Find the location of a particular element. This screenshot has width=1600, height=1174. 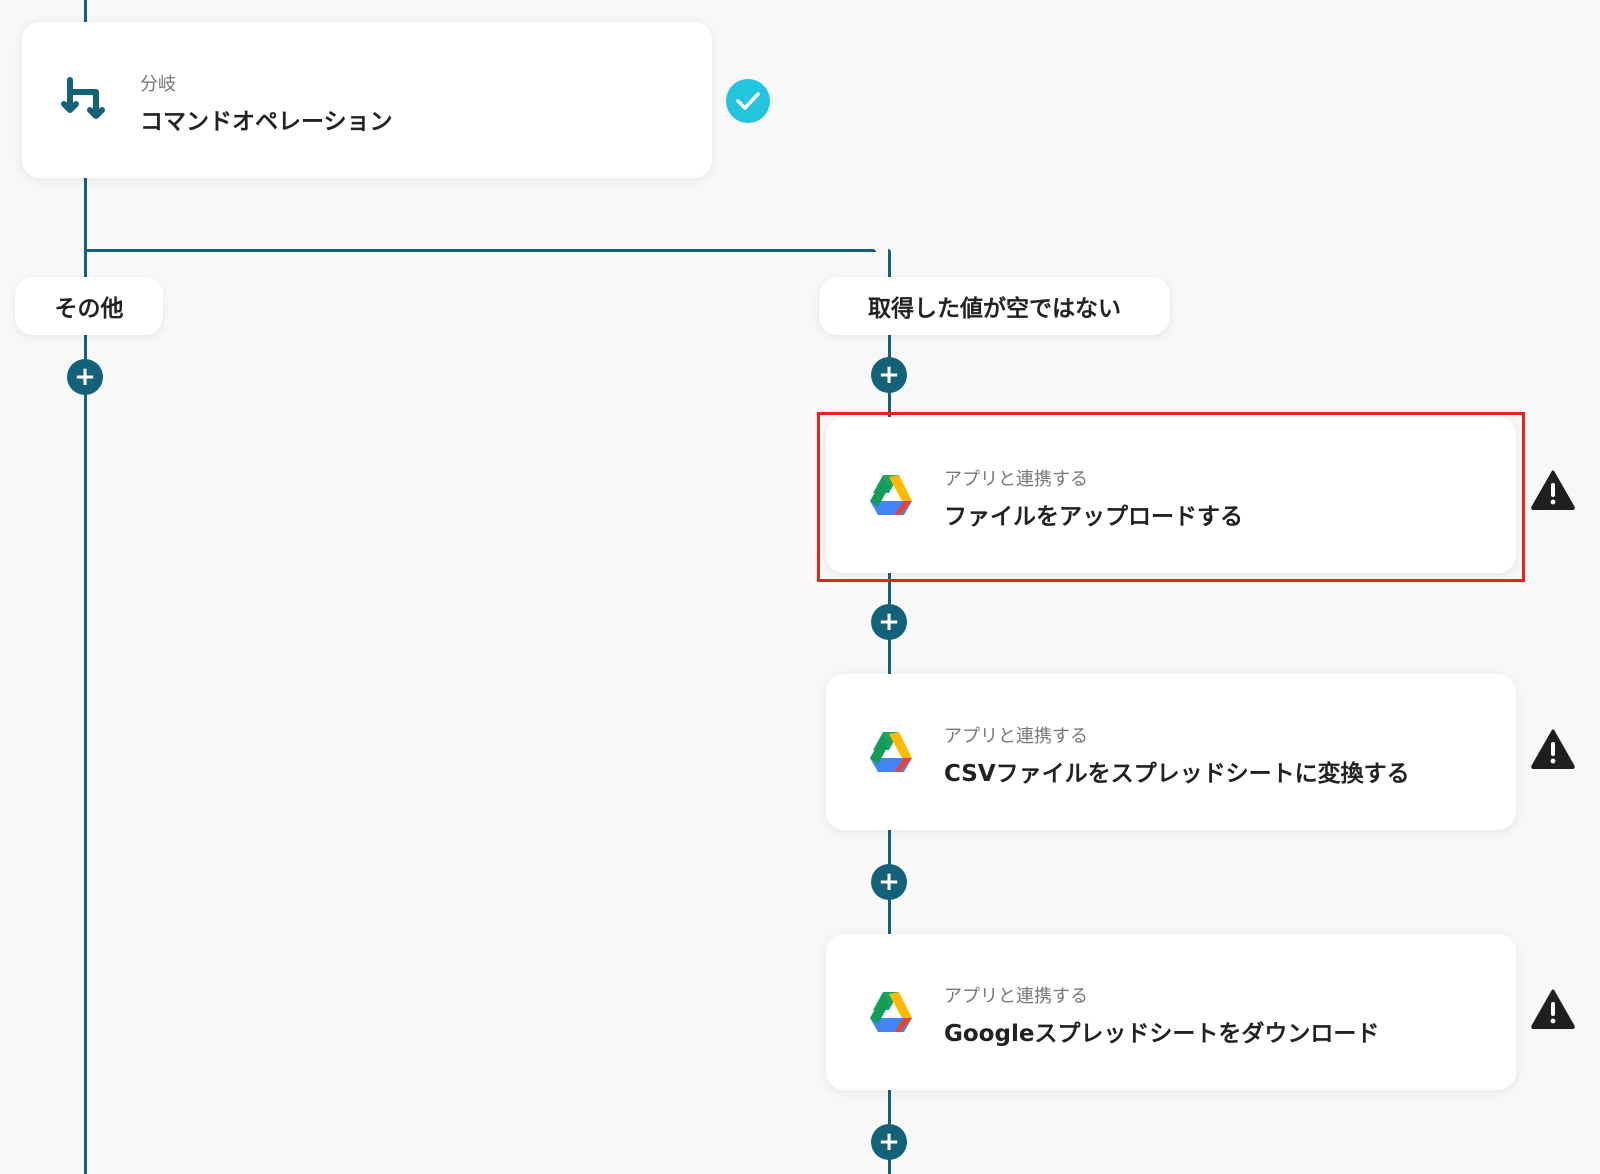

branch-icon is located at coordinates (84, 100).